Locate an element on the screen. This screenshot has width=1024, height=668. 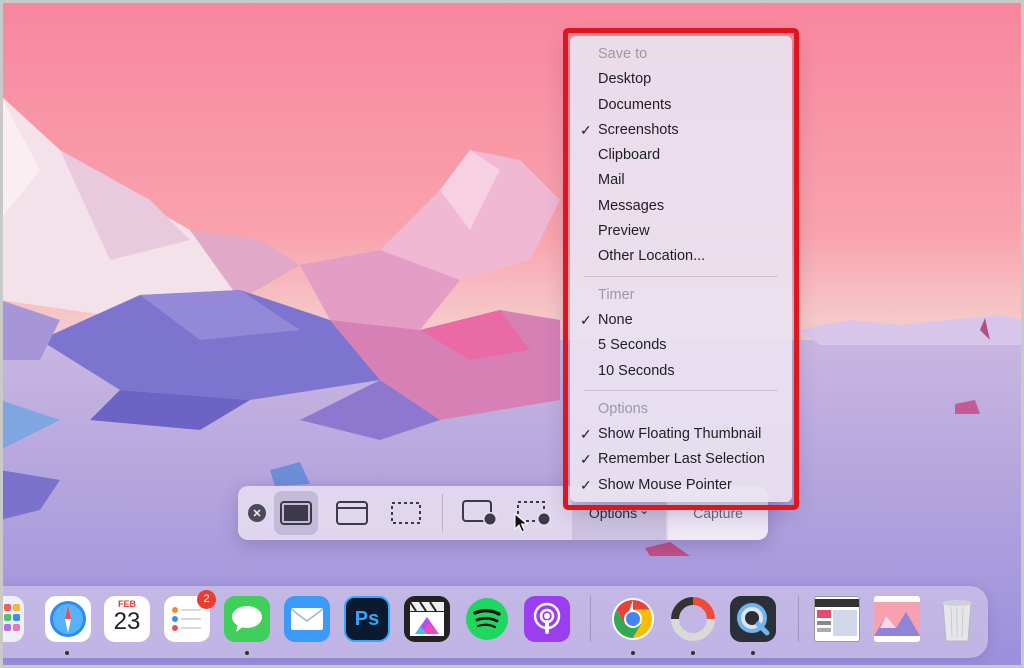
options-label: Options is located at coordinates (613, 513).